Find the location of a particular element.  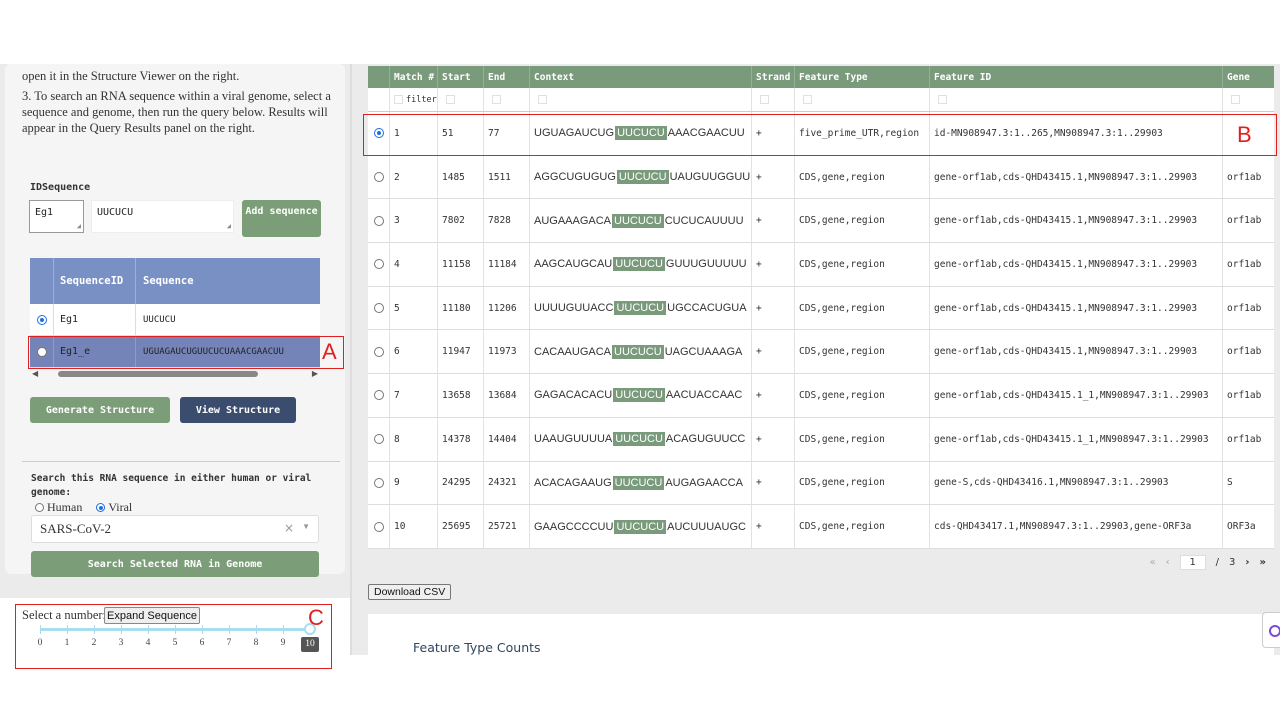

page-number-input: 1 is located at coordinates (1192, 562).